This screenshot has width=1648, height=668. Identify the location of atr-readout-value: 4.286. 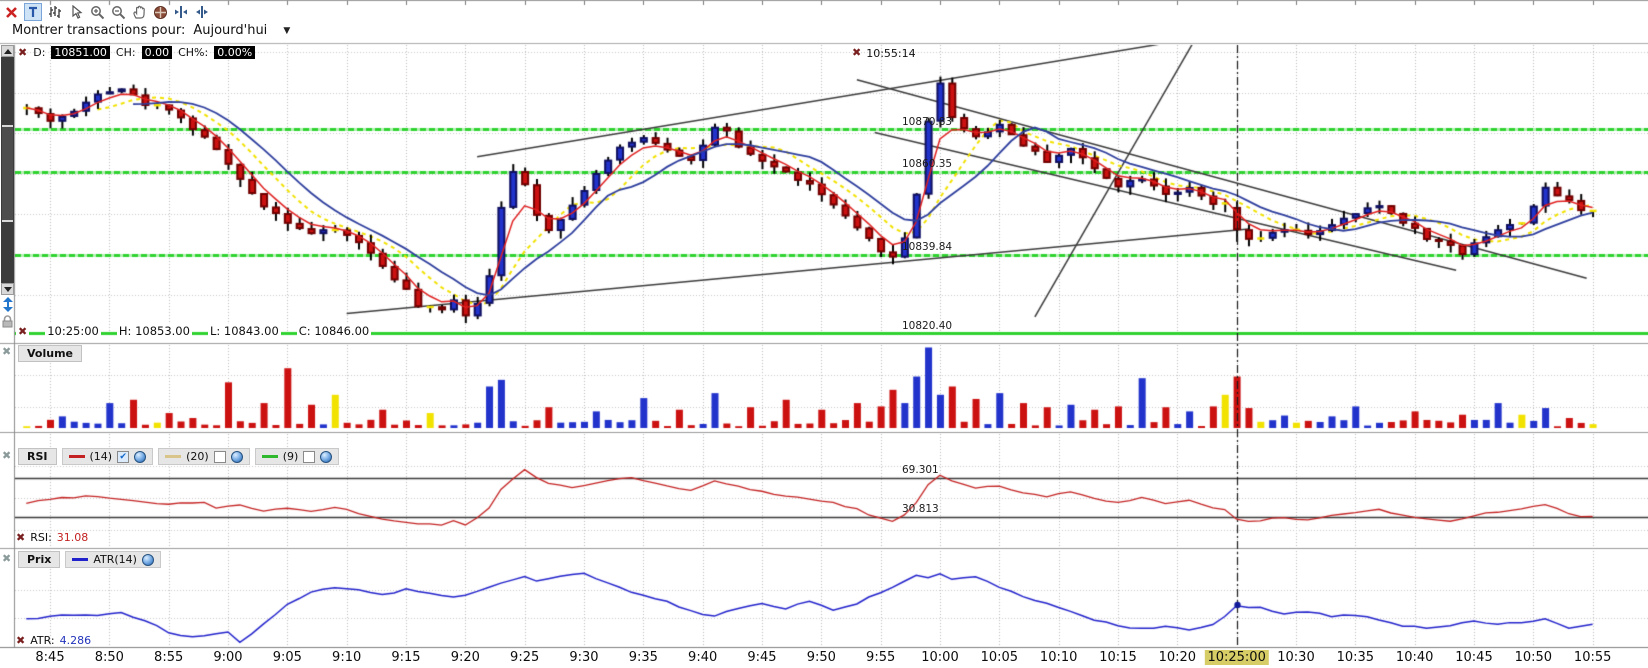
(75, 640).